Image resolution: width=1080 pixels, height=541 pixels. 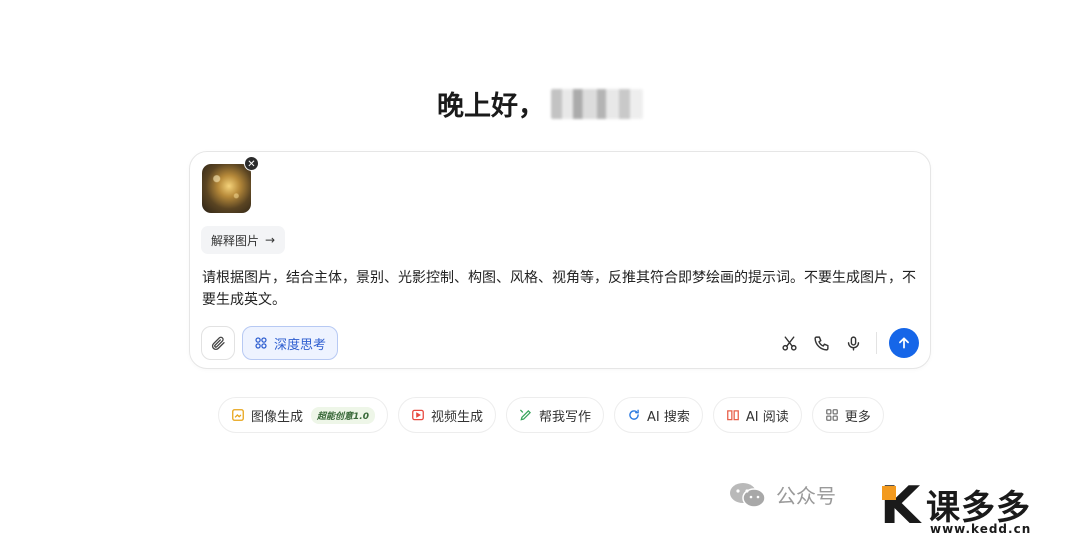 I want to click on toolbar-divider, so click(x=876, y=343).